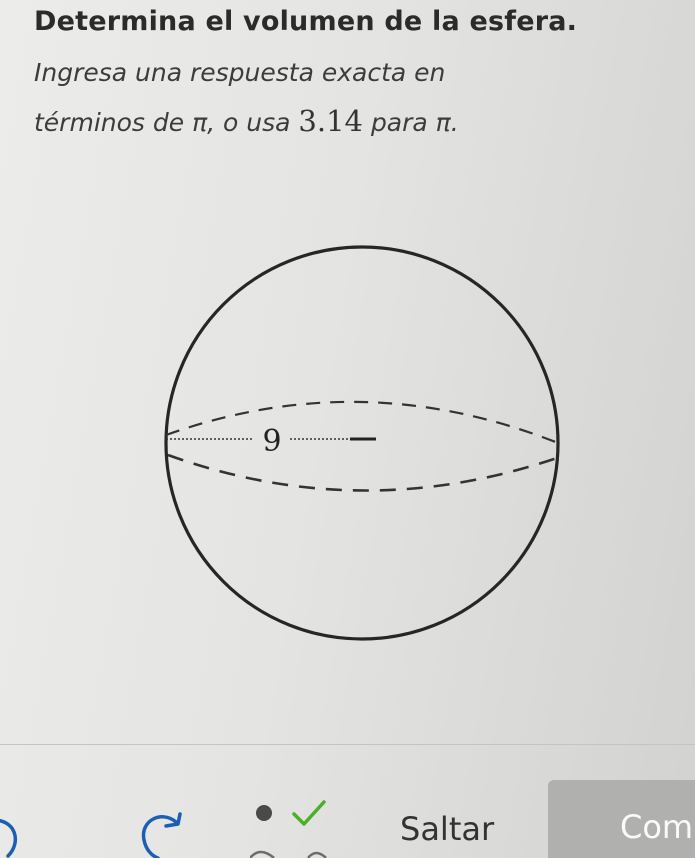 The height and width of the screenshot is (858, 695). I want to click on progress-indicator, so click(288, 829).